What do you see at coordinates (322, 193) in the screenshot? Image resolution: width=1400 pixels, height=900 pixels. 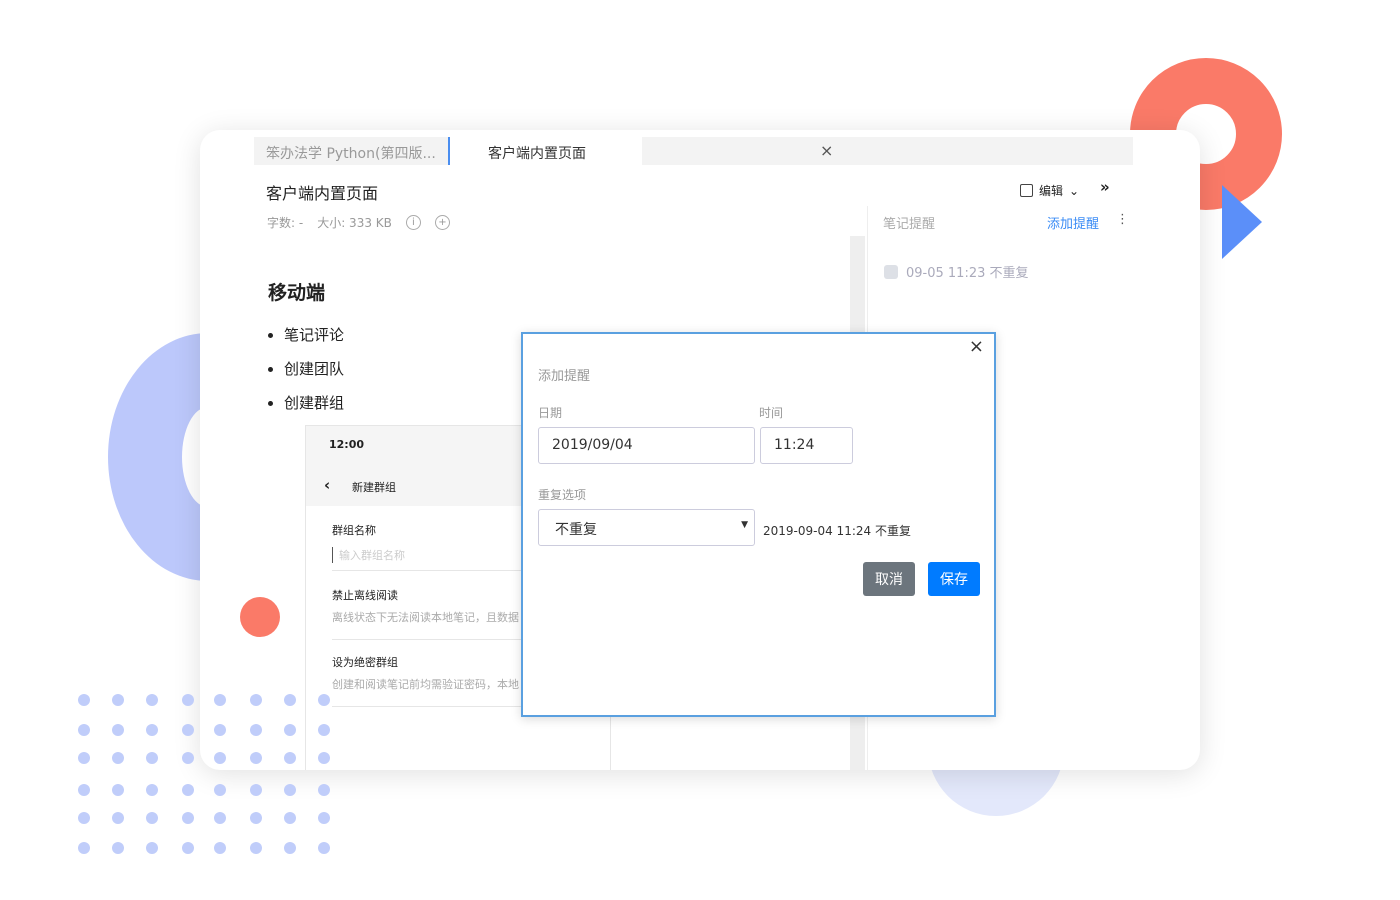 I see `page-title: 客户端内置页面` at bounding box center [322, 193].